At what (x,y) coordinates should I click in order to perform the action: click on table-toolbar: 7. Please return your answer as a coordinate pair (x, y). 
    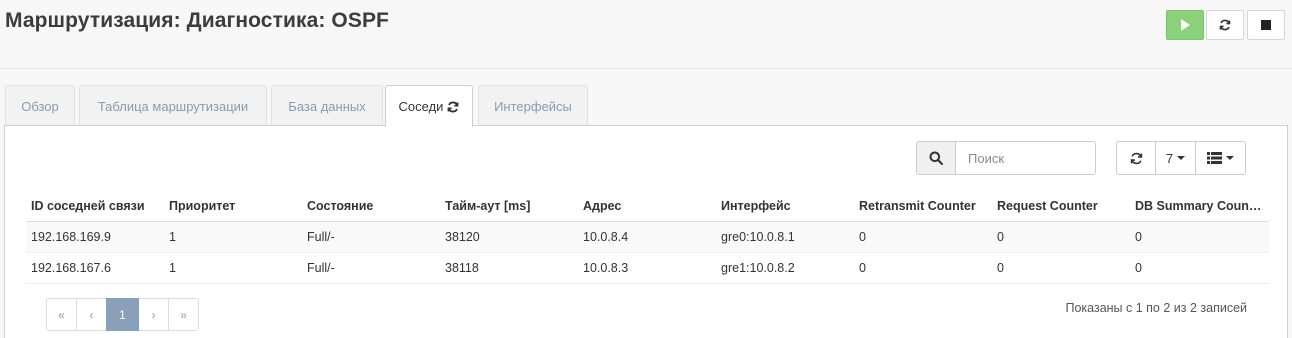
    Looking at the image, I should click on (1181, 158).